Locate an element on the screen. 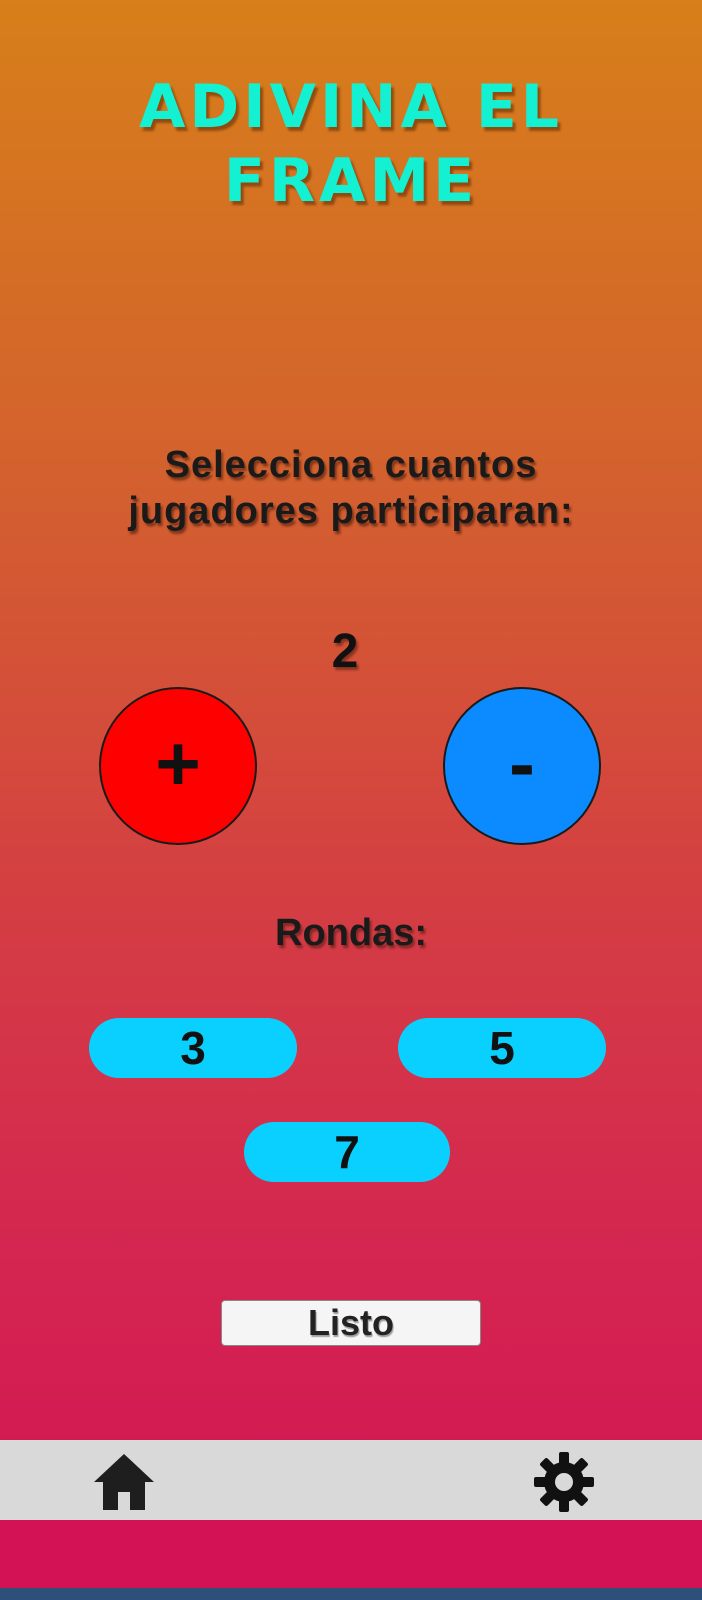 The image size is (702, 1600). bottom-strip is located at coordinates (351, 1554).